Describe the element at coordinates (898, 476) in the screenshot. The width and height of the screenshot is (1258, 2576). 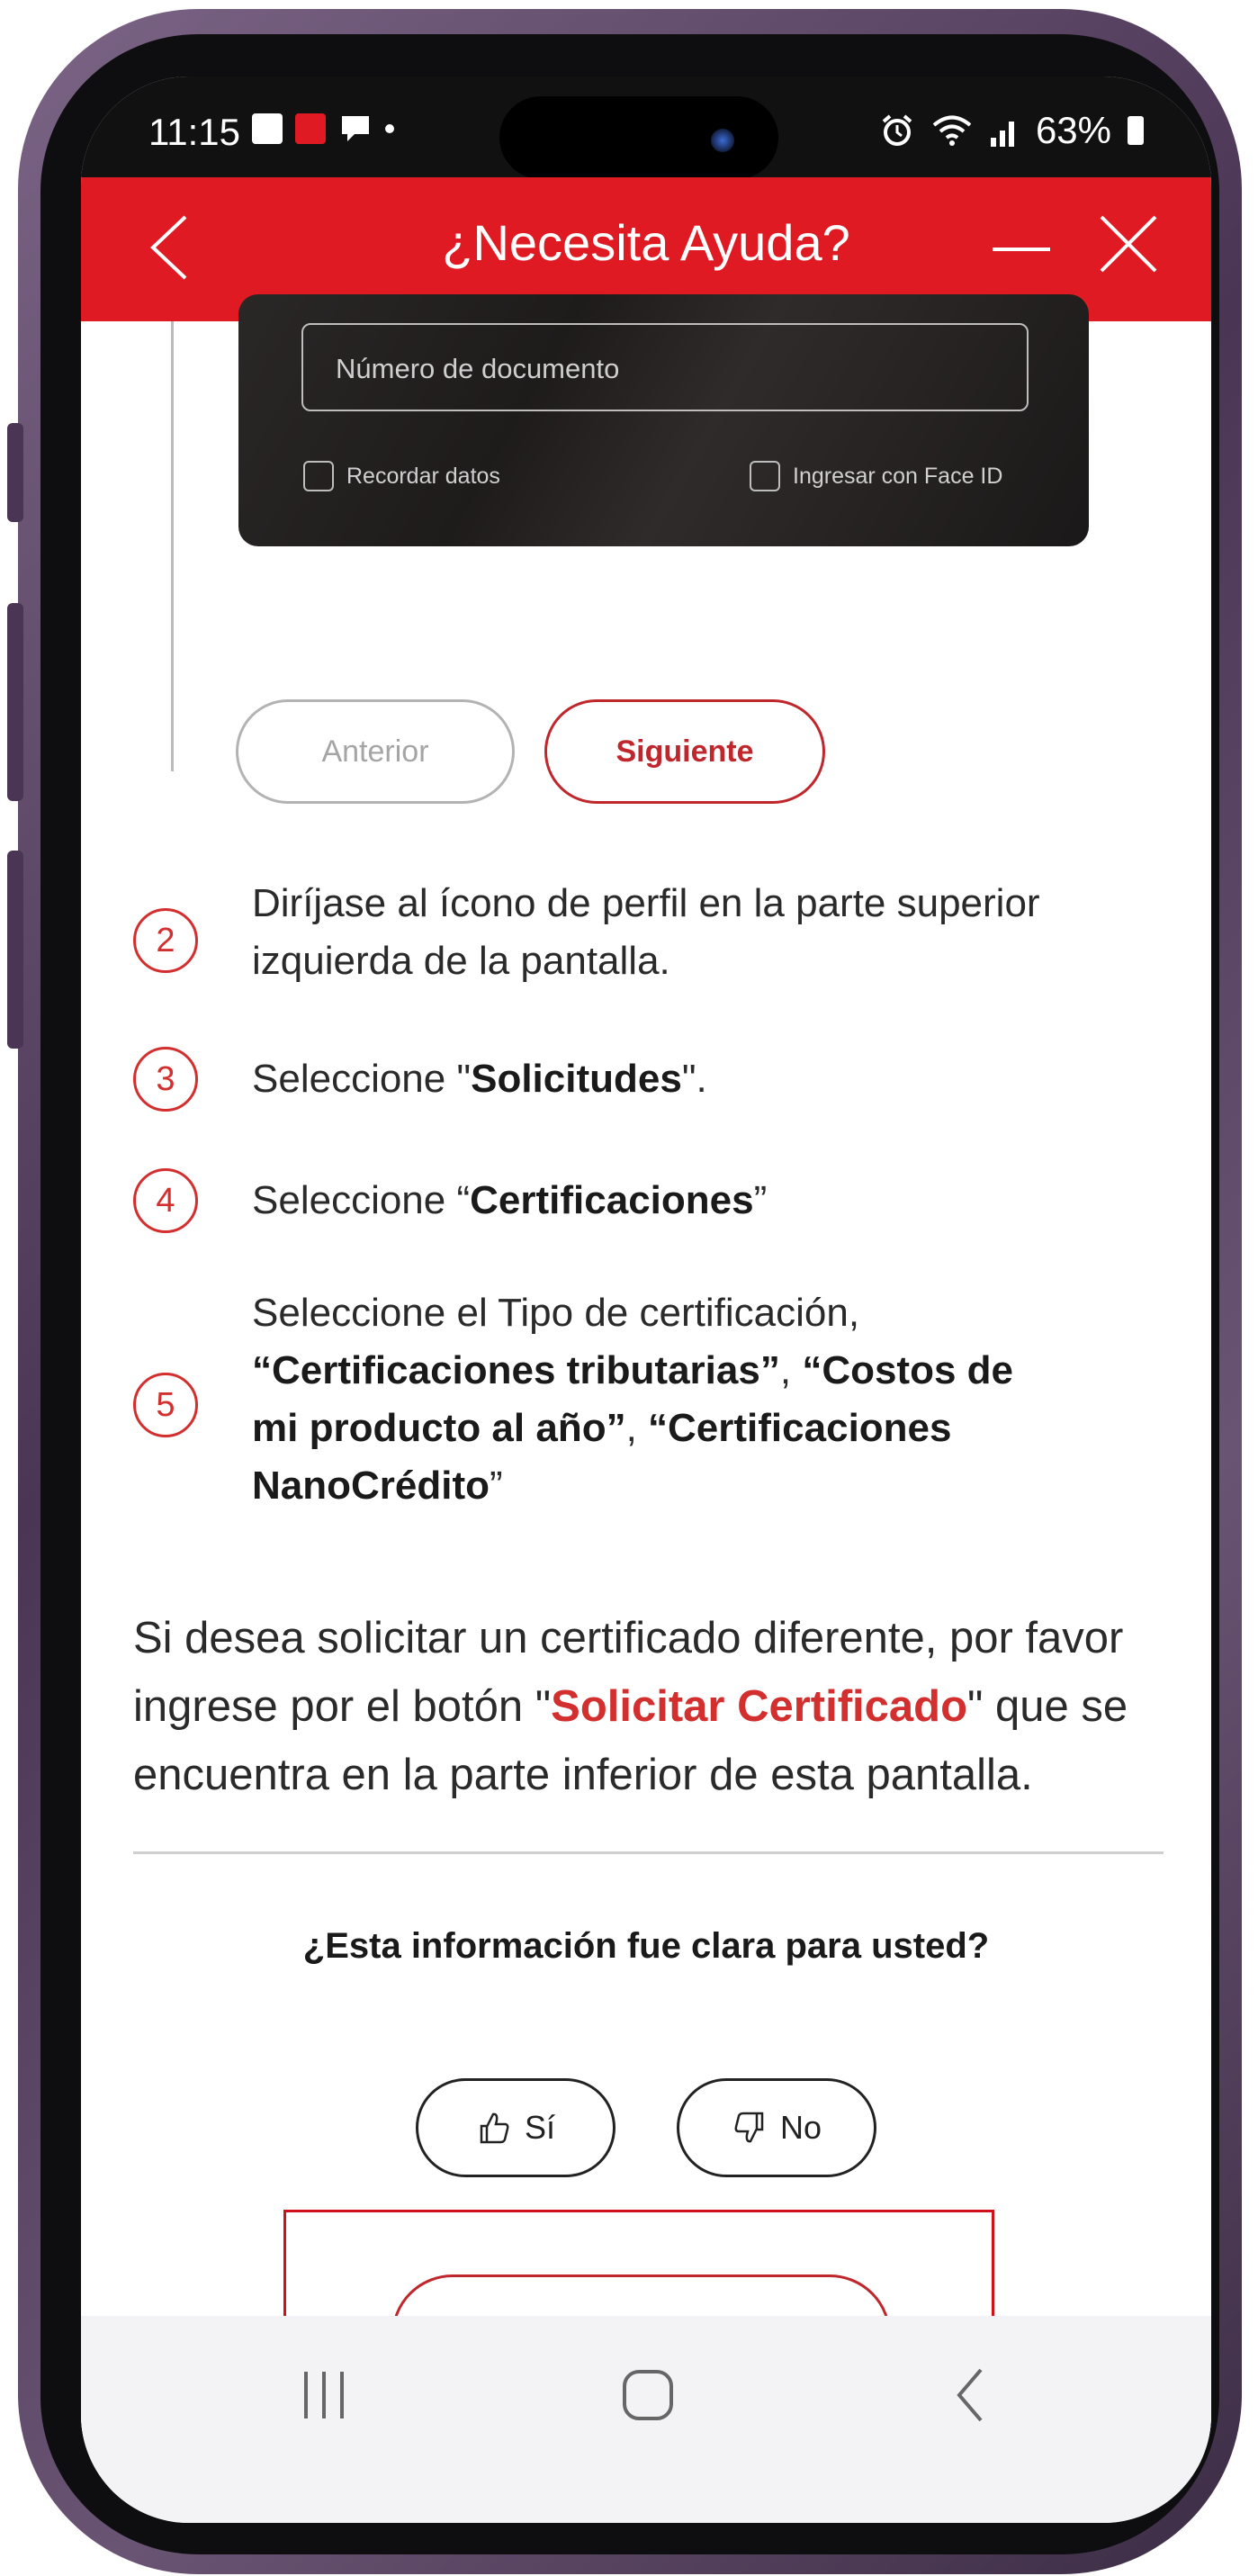
I see `face-id-label: Ingresar con Face ID` at that location.